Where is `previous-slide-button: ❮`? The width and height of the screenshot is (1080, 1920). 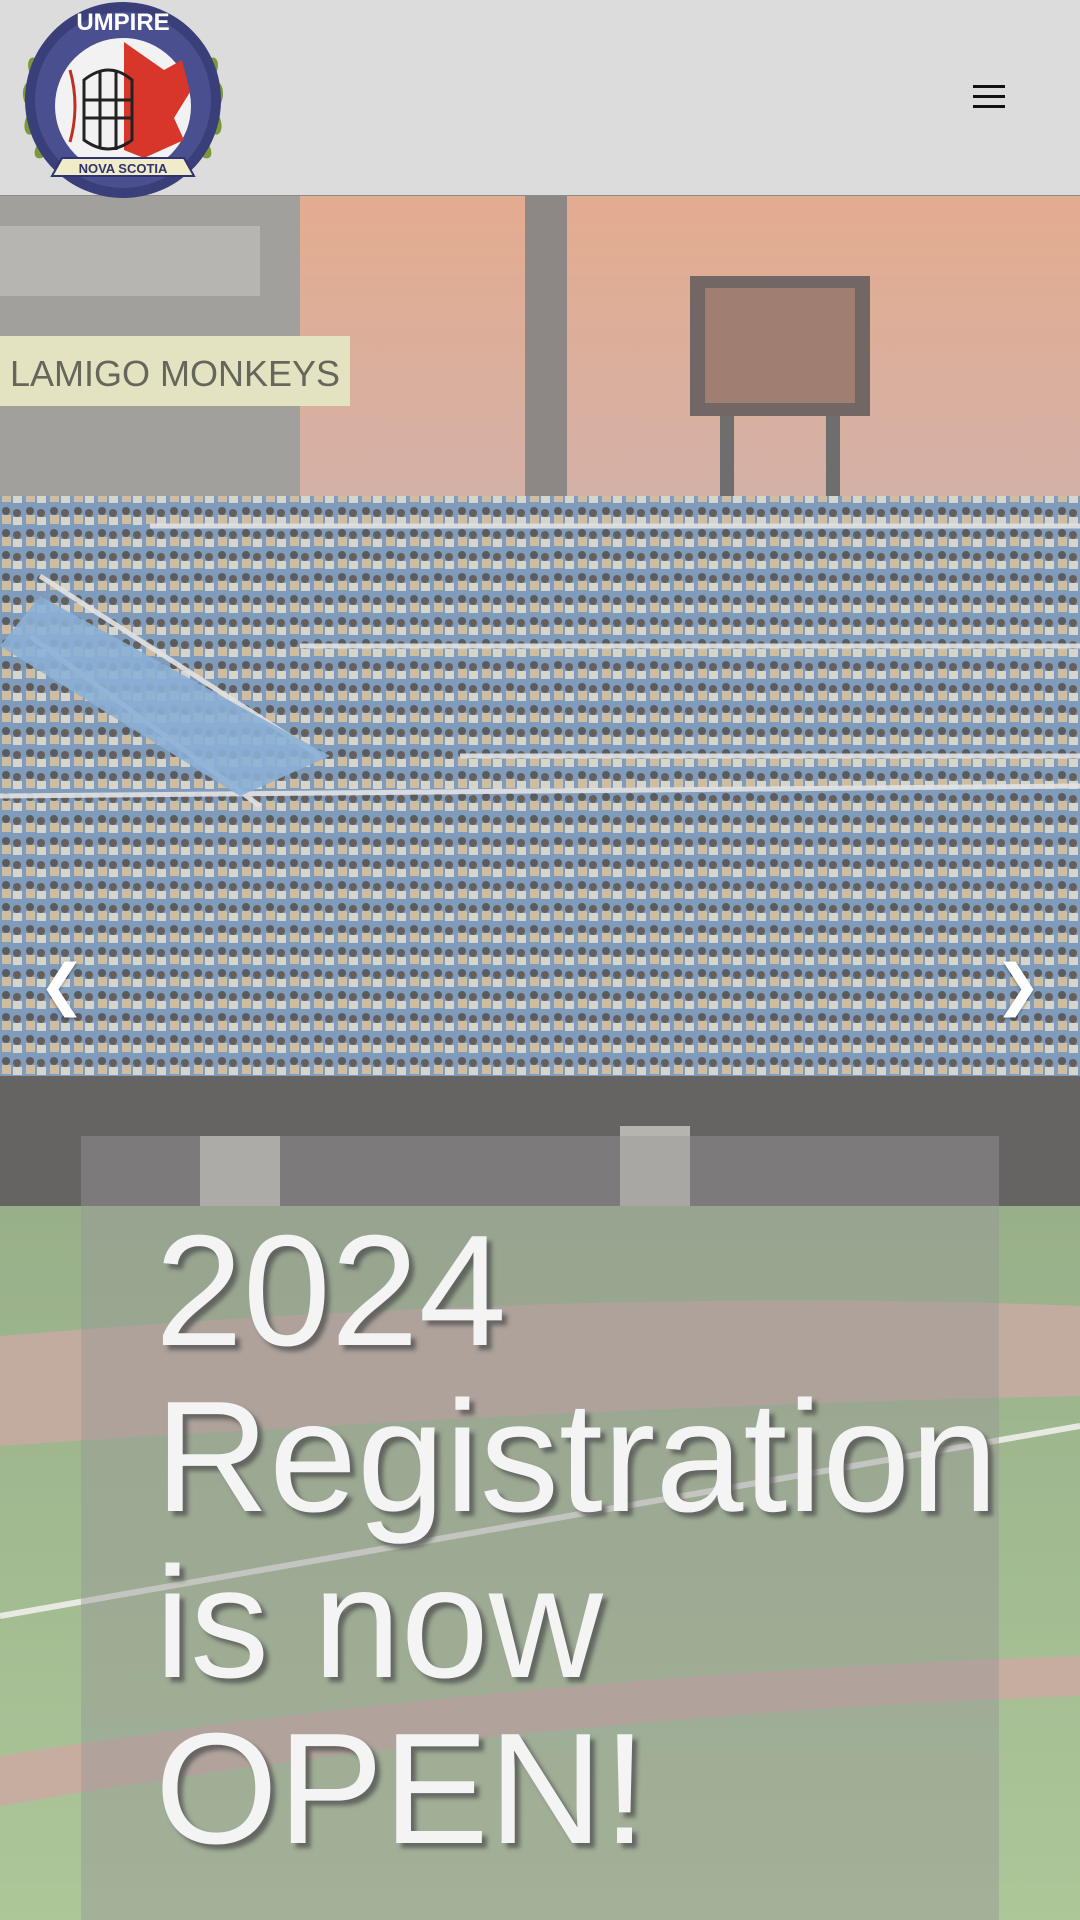
previous-slide-button: ❮ is located at coordinates (62, 986).